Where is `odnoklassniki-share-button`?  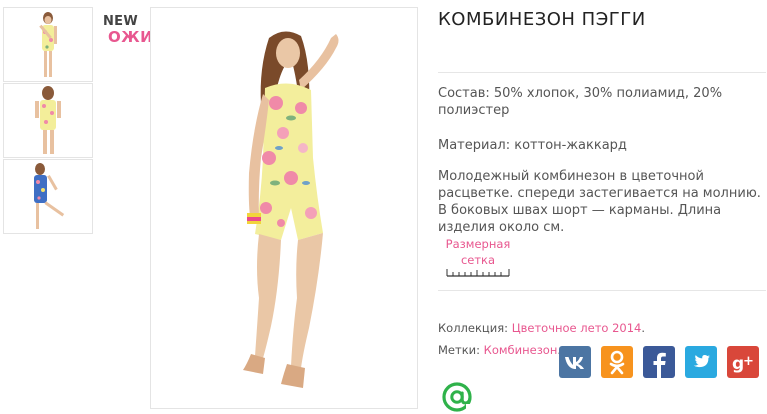
odnoklassniki-share-button is located at coordinates (617, 362).